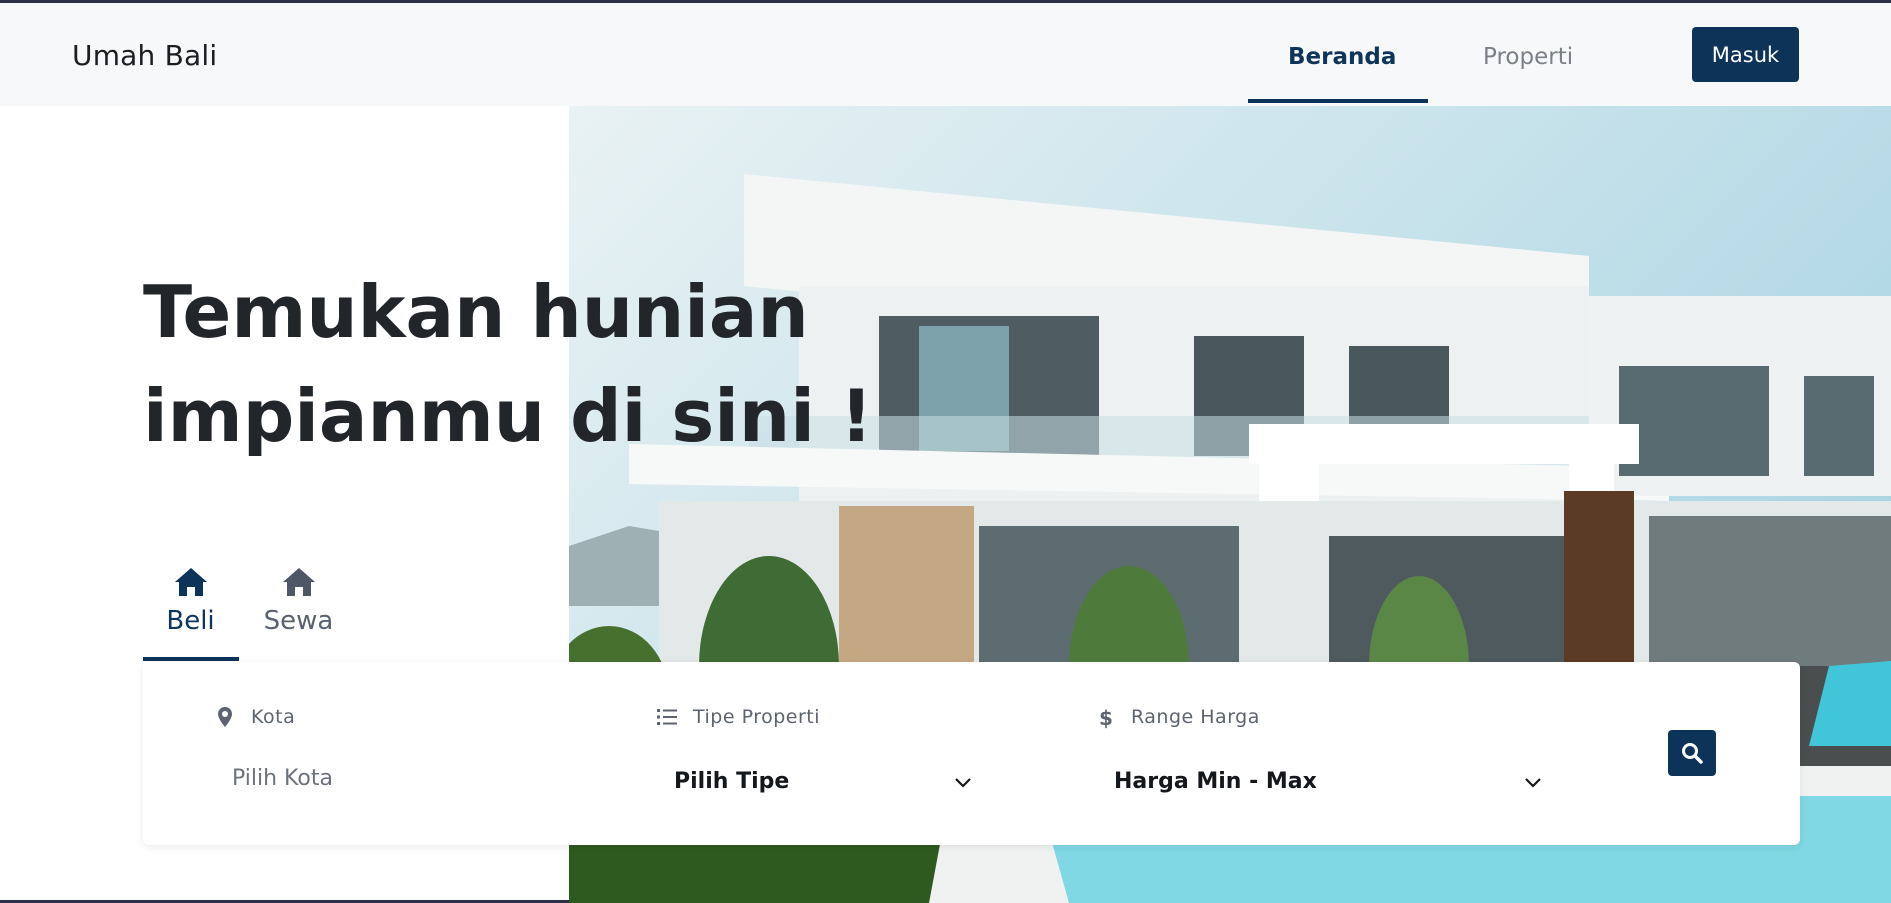 The width and height of the screenshot is (1891, 903). I want to click on type-field-label: Tipe Properti, so click(737, 717).